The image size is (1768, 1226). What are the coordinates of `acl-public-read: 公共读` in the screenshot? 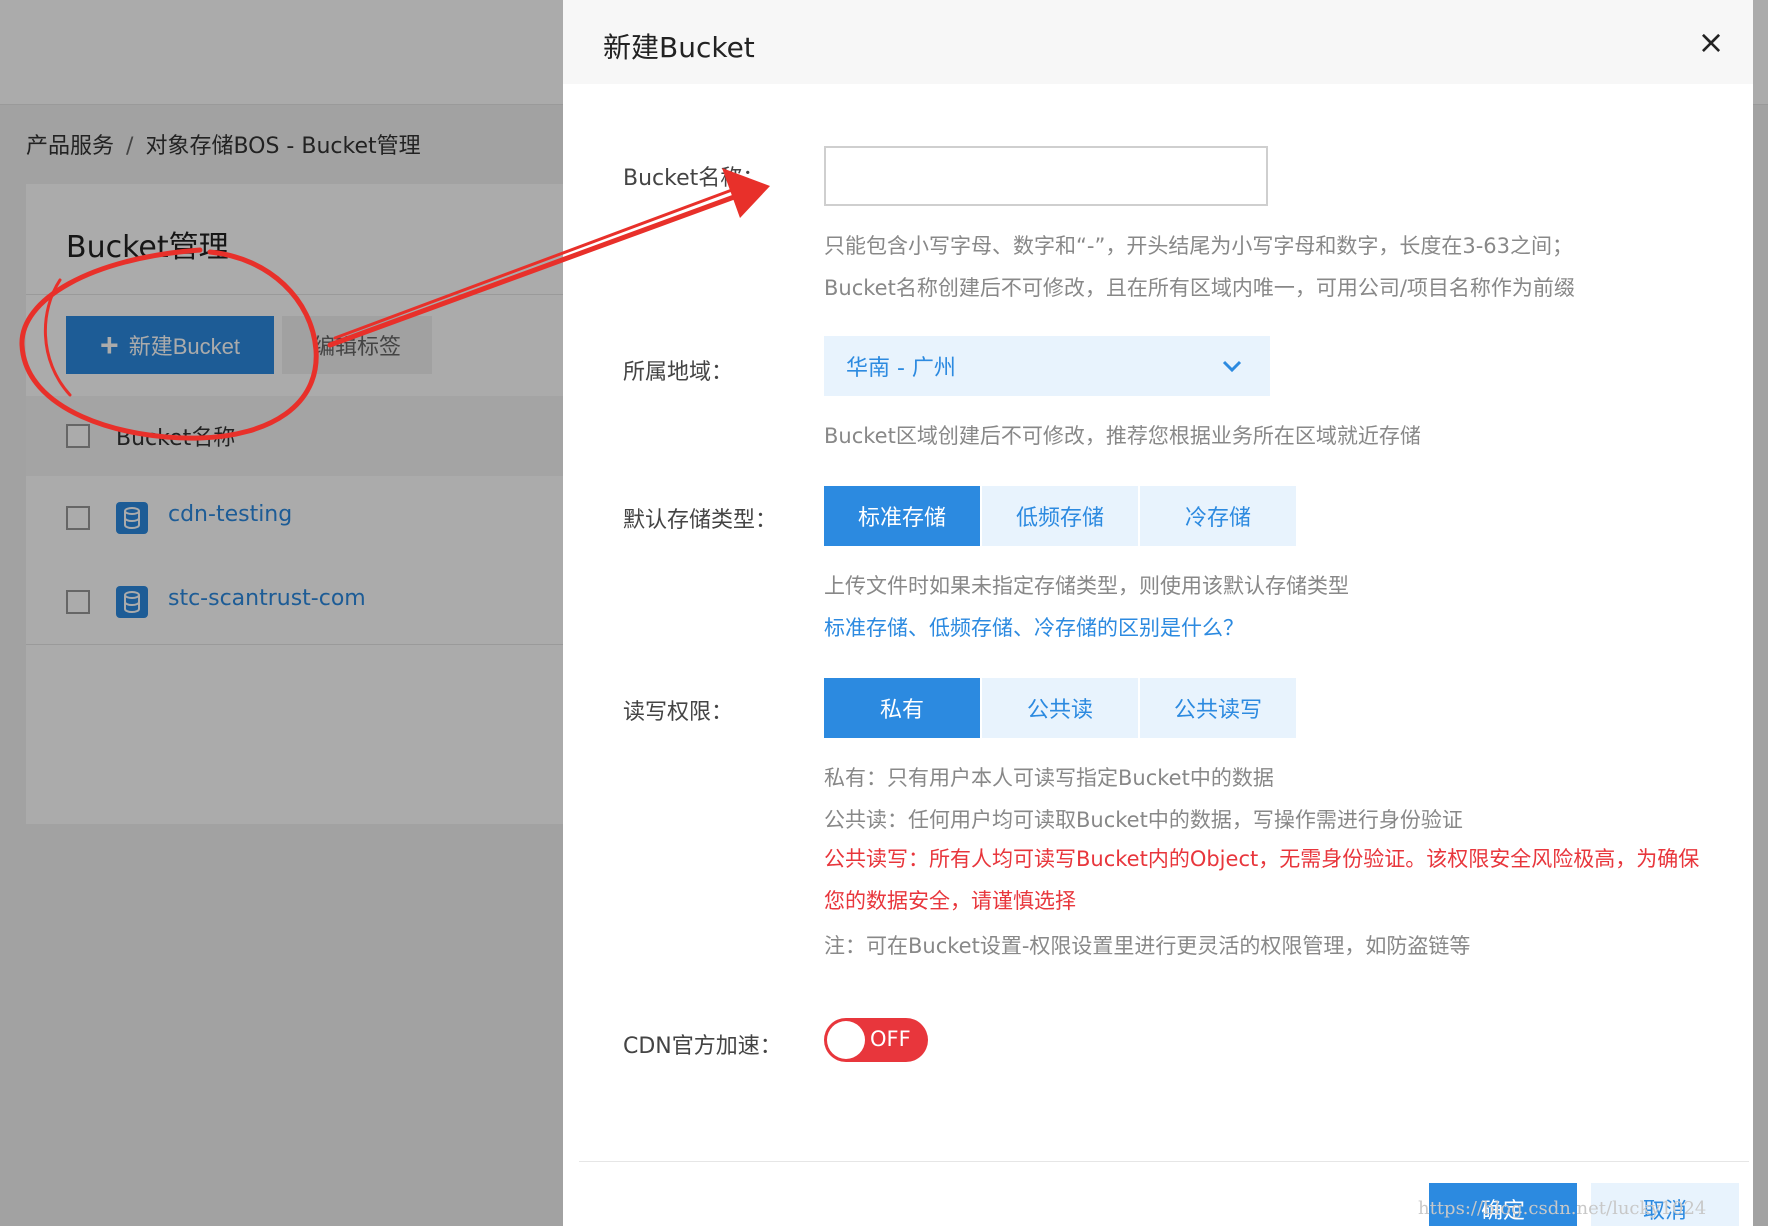 It's located at (1060, 708).